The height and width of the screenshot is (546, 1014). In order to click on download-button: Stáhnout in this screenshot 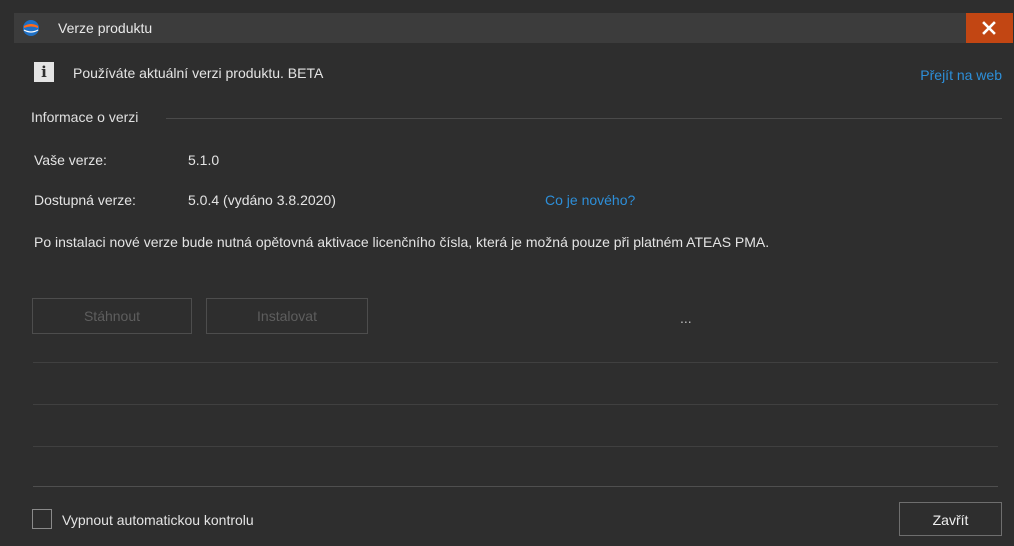, I will do `click(112, 316)`.